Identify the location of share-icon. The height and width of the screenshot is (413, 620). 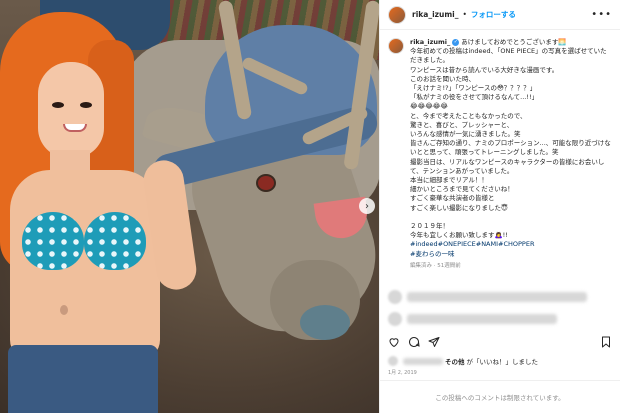
(434, 342).